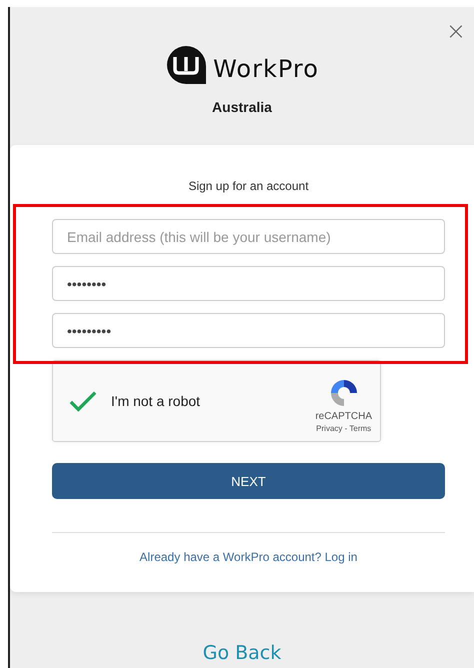  Describe the element at coordinates (266, 69) in the screenshot. I see `logo-text: WorkPro` at that location.